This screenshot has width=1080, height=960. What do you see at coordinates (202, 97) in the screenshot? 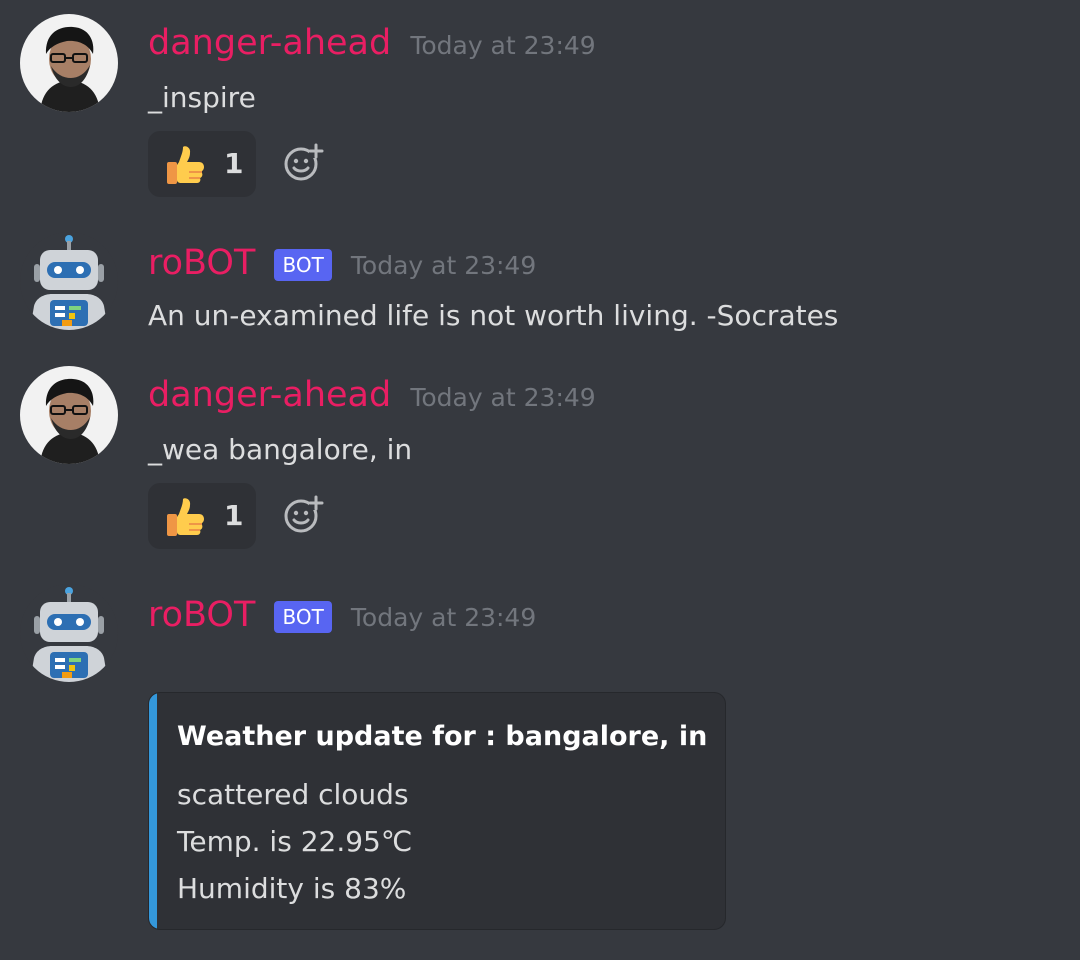
I see `message-content: _inspire` at bounding box center [202, 97].